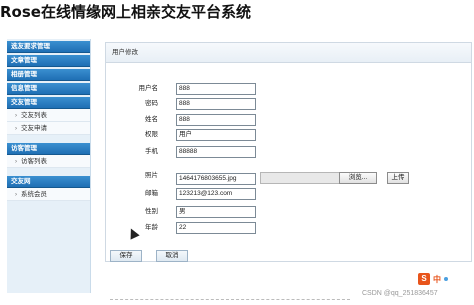 The height and width of the screenshot is (305, 474). I want to click on ime-mode-label: 中, so click(437, 279).